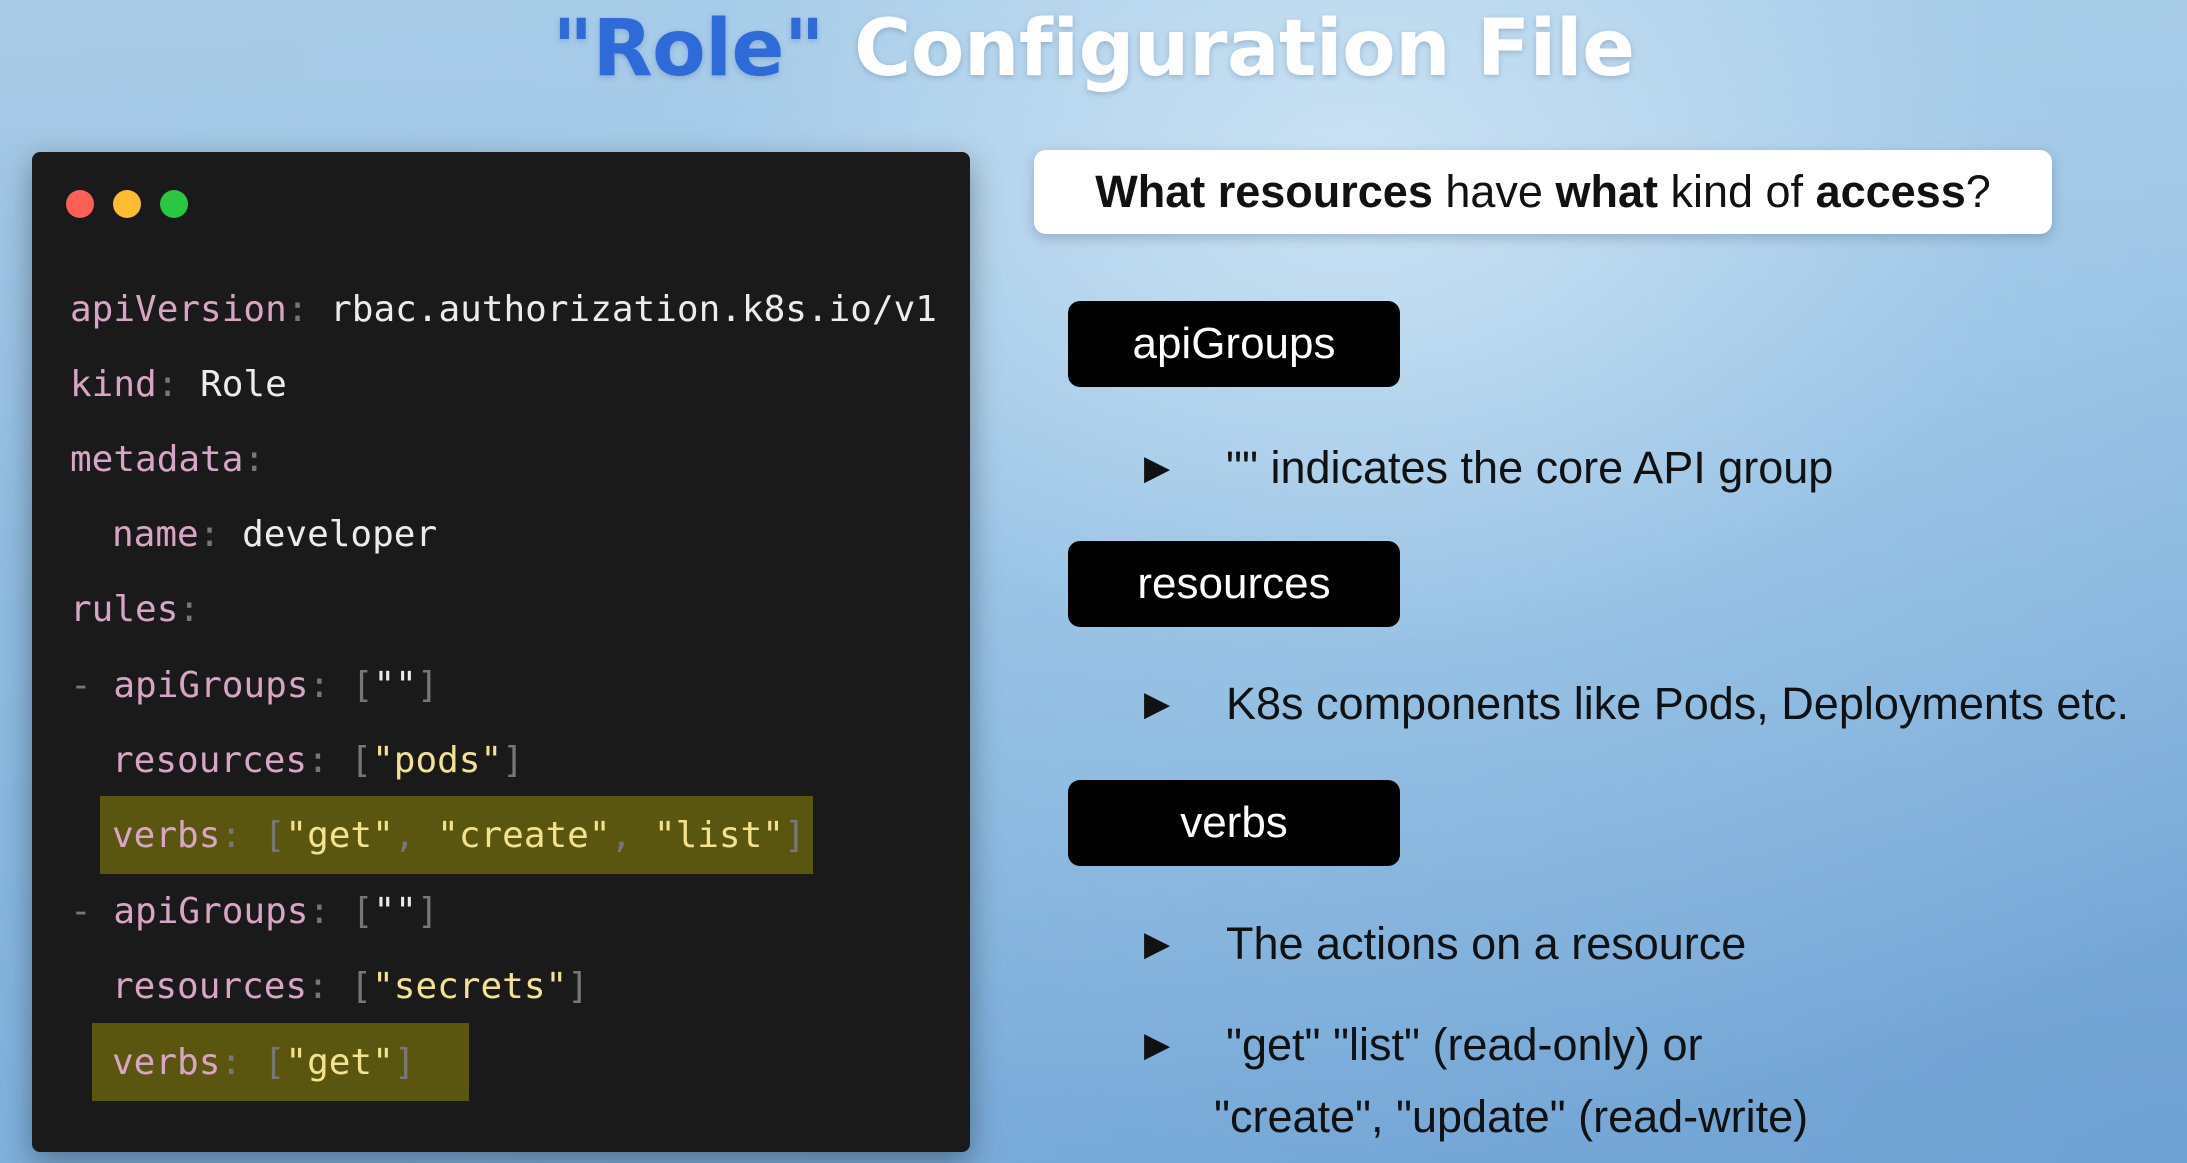 Image resolution: width=2187 pixels, height=1163 pixels. Describe the element at coordinates (254, 685) in the screenshot. I see `code-line-apigroups-1: - apiGroups: [""]` at that location.